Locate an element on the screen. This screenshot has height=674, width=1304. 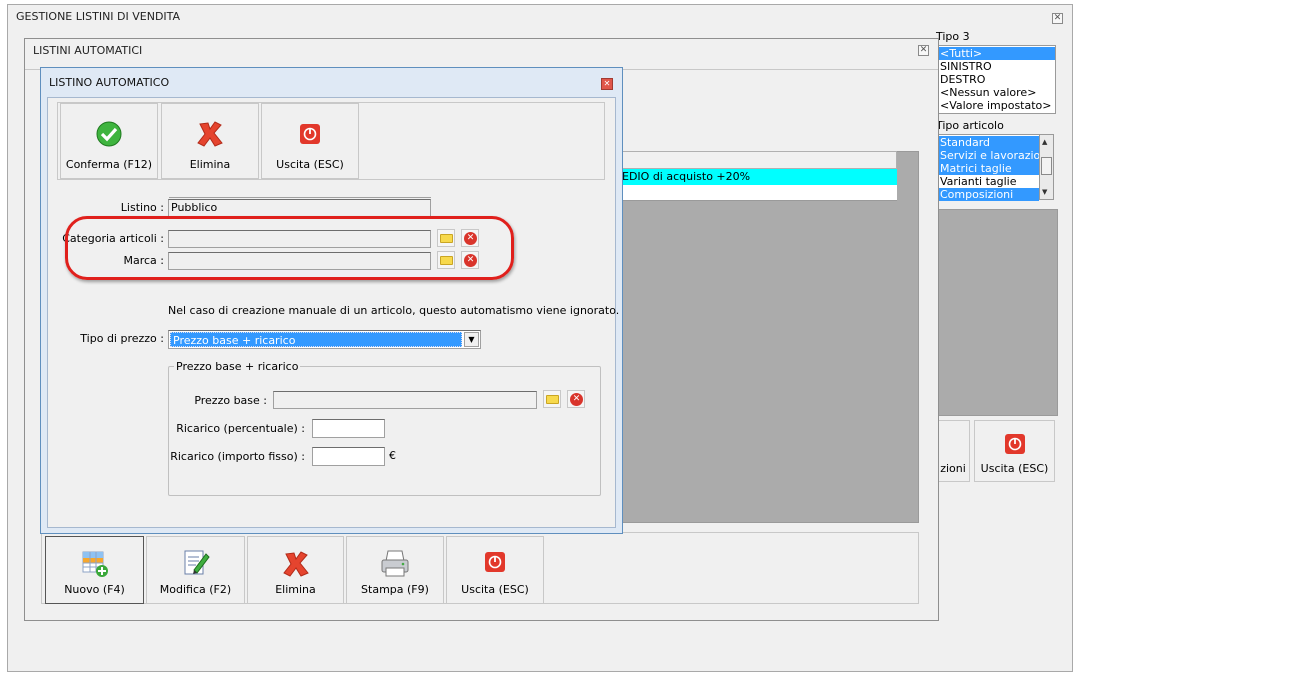
listini-grid-row-empty is located at coordinates (759, 193).